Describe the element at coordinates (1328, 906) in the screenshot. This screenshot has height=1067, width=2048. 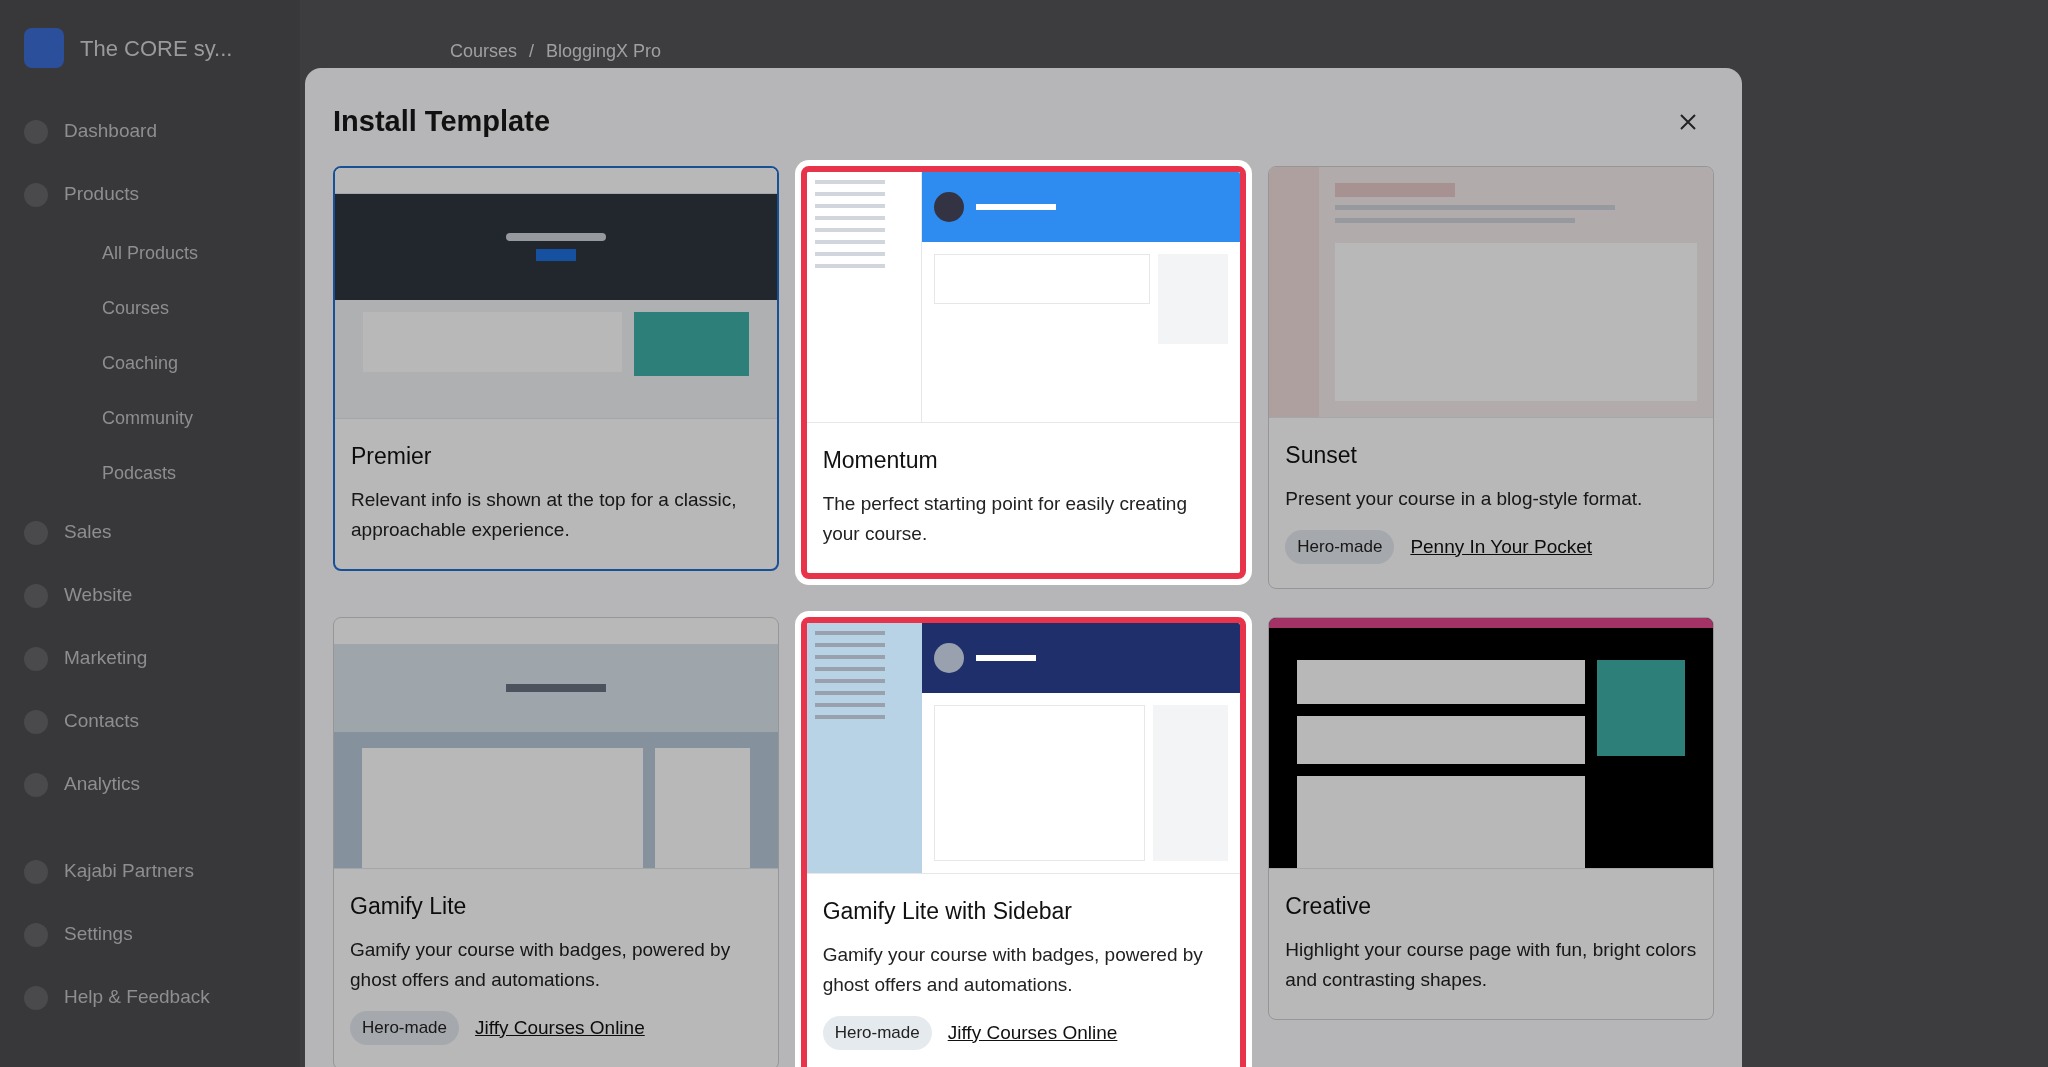
I see `template-name: Creative` at that location.